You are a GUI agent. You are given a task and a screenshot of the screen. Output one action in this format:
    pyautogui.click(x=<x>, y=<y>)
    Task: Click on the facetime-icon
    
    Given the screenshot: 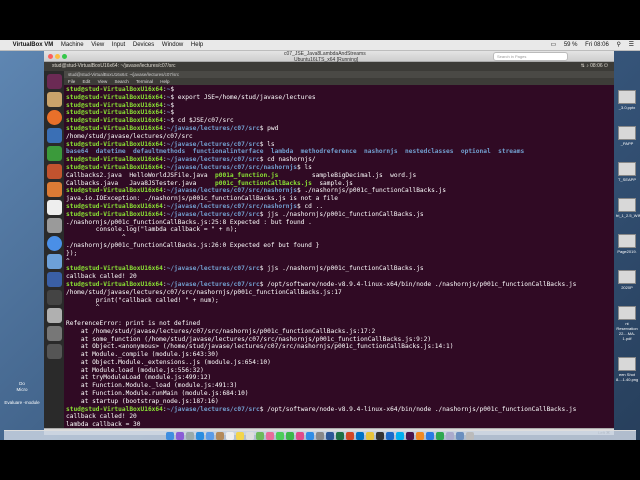 What is the action you would take?
    pyautogui.click(x=290, y=436)
    